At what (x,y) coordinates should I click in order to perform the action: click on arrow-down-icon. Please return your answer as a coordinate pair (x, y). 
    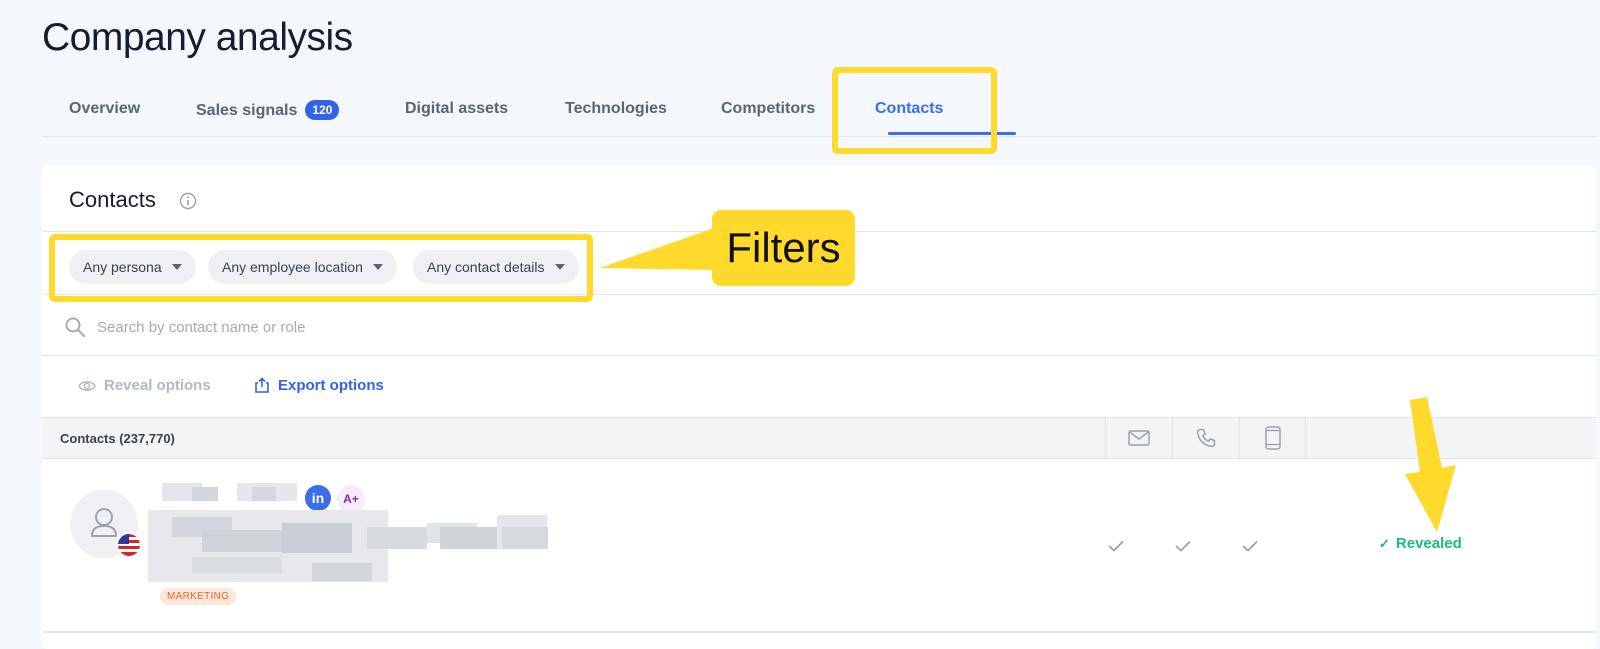
    Looking at the image, I should click on (1430, 464).